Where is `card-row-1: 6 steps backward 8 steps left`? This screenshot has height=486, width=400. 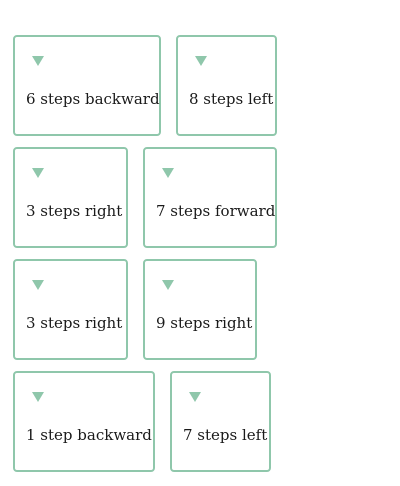
card-row-1: 6 steps backward 8 steps left is located at coordinates (152, 85).